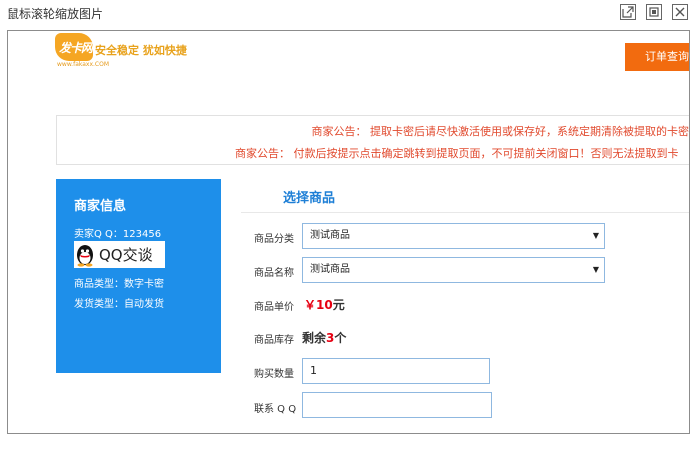  I want to click on seller-info-title: 商家信息, so click(100, 206).